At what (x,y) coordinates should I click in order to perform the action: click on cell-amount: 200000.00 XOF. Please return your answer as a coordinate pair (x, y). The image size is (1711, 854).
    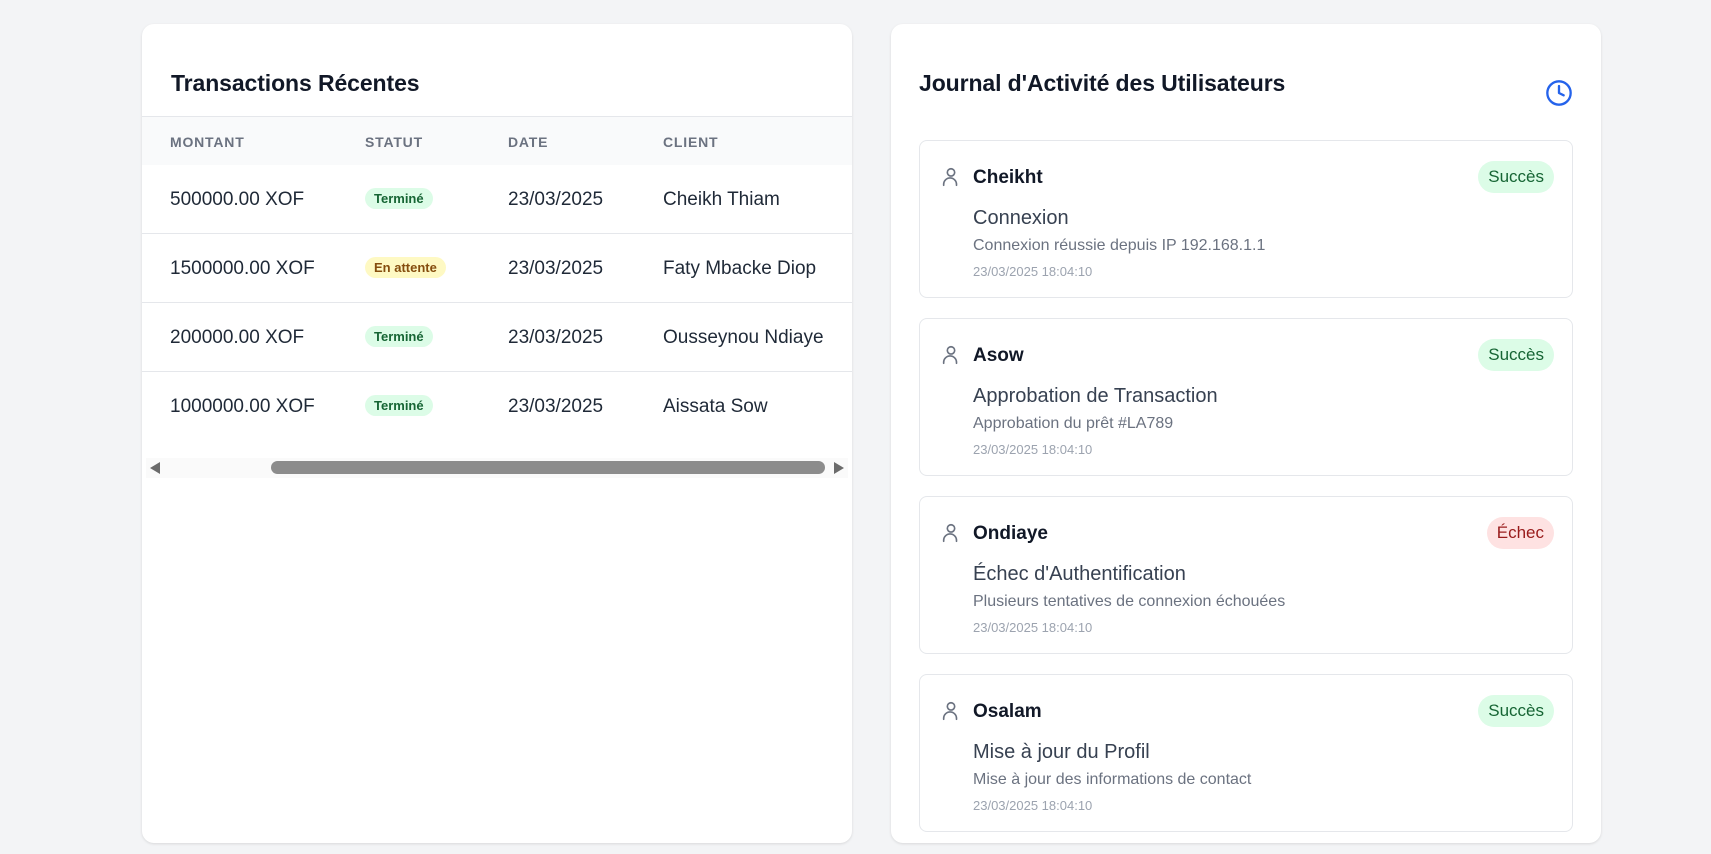
    Looking at the image, I should click on (237, 337).